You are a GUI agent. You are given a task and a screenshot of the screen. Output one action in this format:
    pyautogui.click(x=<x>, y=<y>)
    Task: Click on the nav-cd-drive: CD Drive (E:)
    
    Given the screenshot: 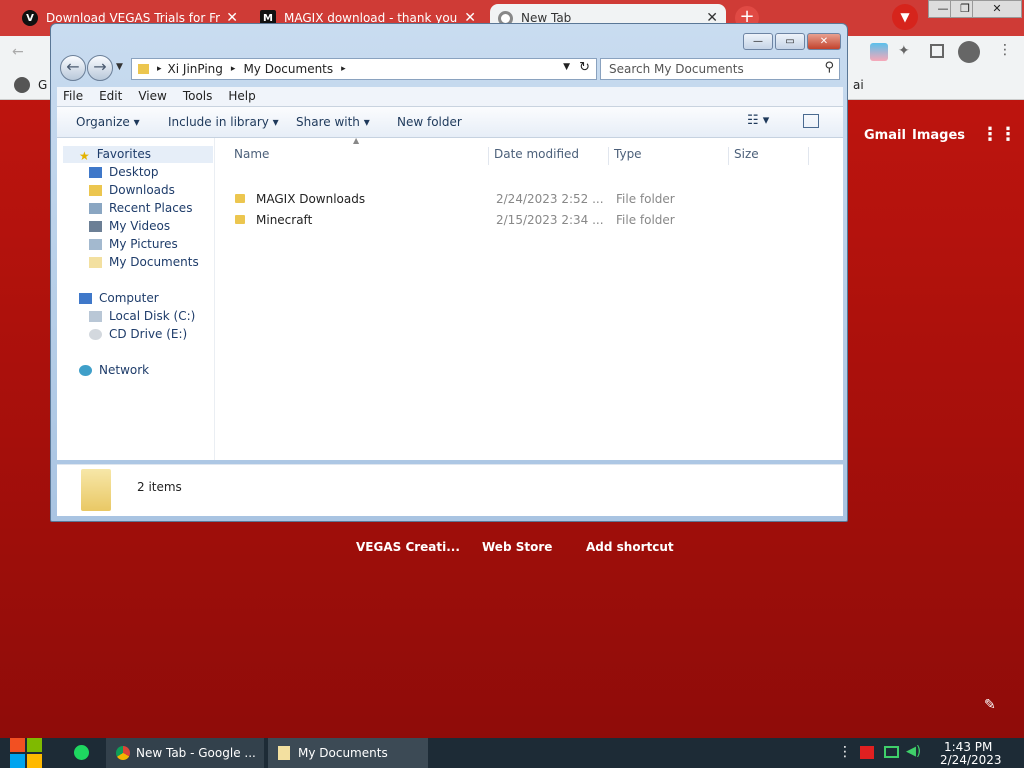 What is the action you would take?
    pyautogui.click(x=138, y=334)
    